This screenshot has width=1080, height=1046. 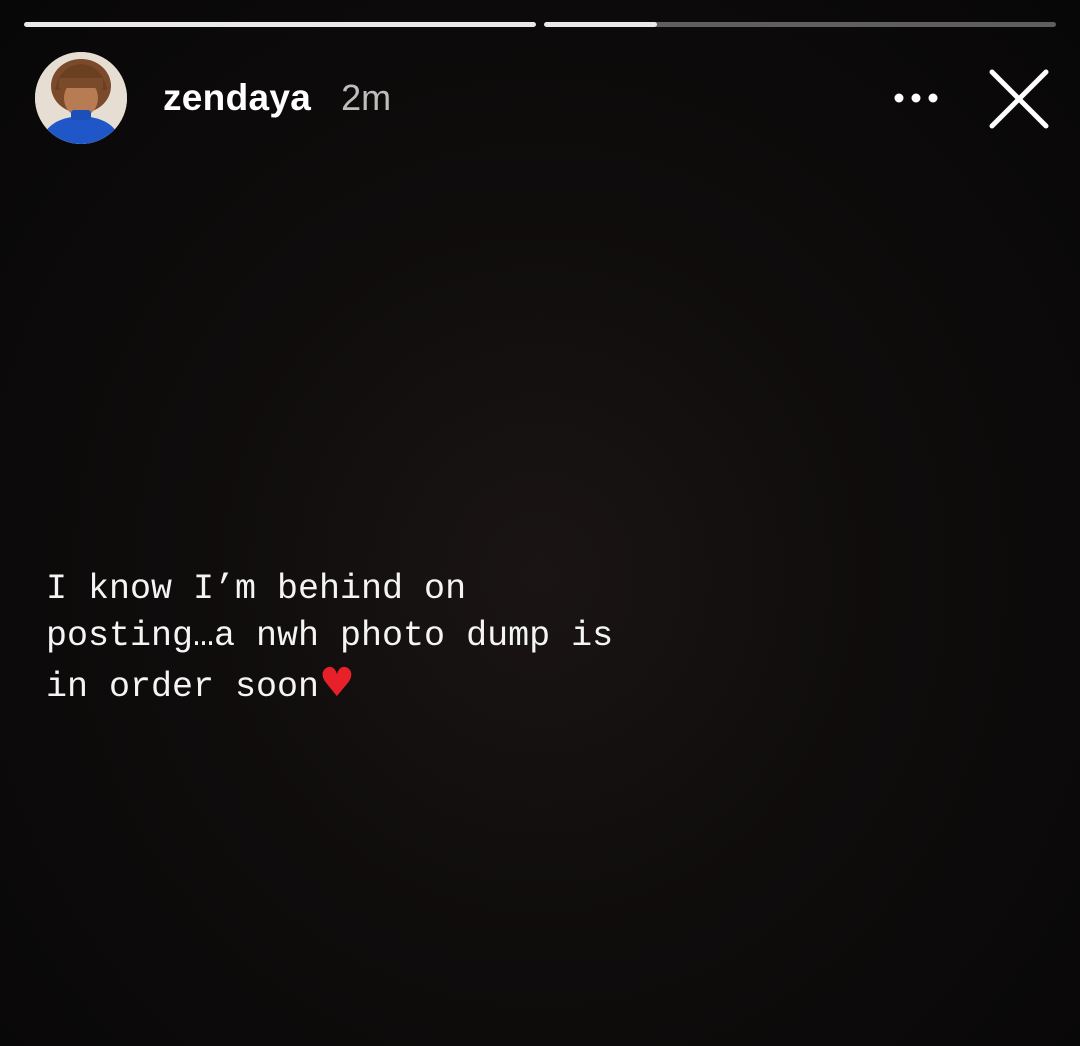 What do you see at coordinates (543, 98) in the screenshot?
I see `story-header: zendaya 2m` at bounding box center [543, 98].